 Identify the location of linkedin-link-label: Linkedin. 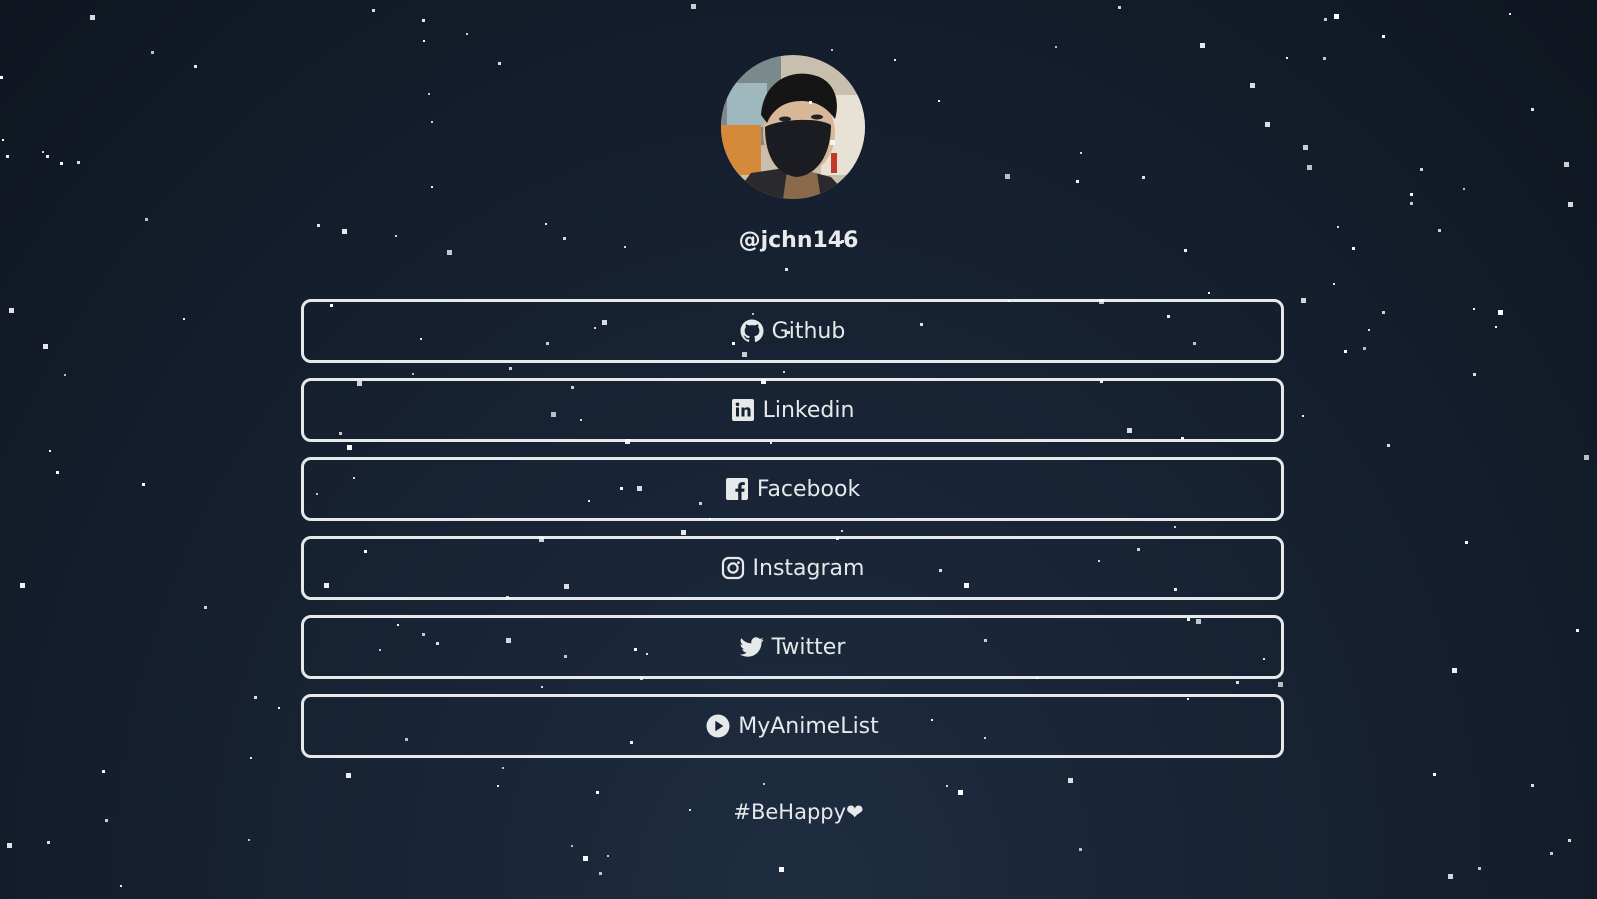
(808, 410).